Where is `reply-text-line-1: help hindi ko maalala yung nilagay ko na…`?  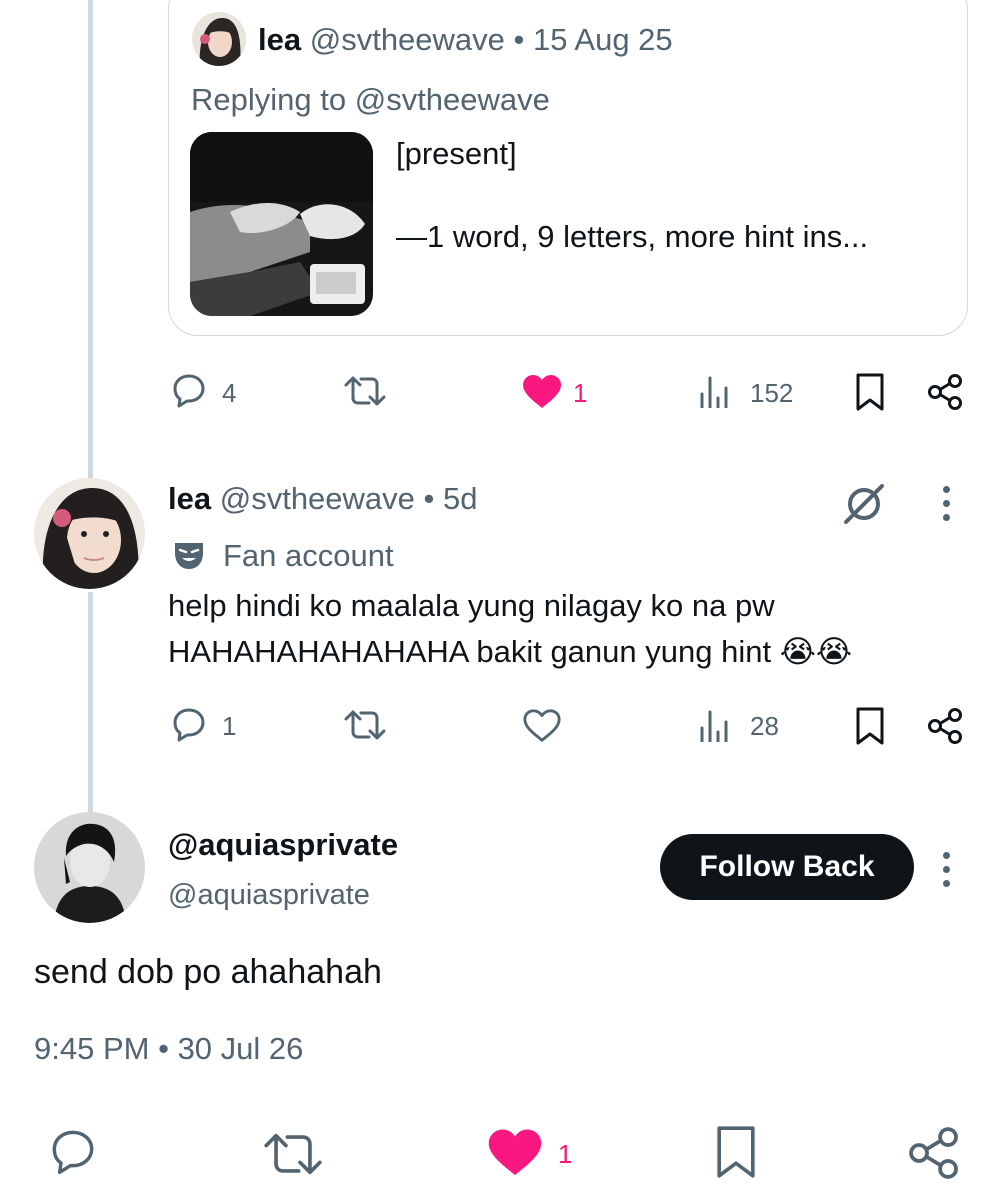 reply-text-line-1: help hindi ko maalala yung nilagay ko na… is located at coordinates (471, 605).